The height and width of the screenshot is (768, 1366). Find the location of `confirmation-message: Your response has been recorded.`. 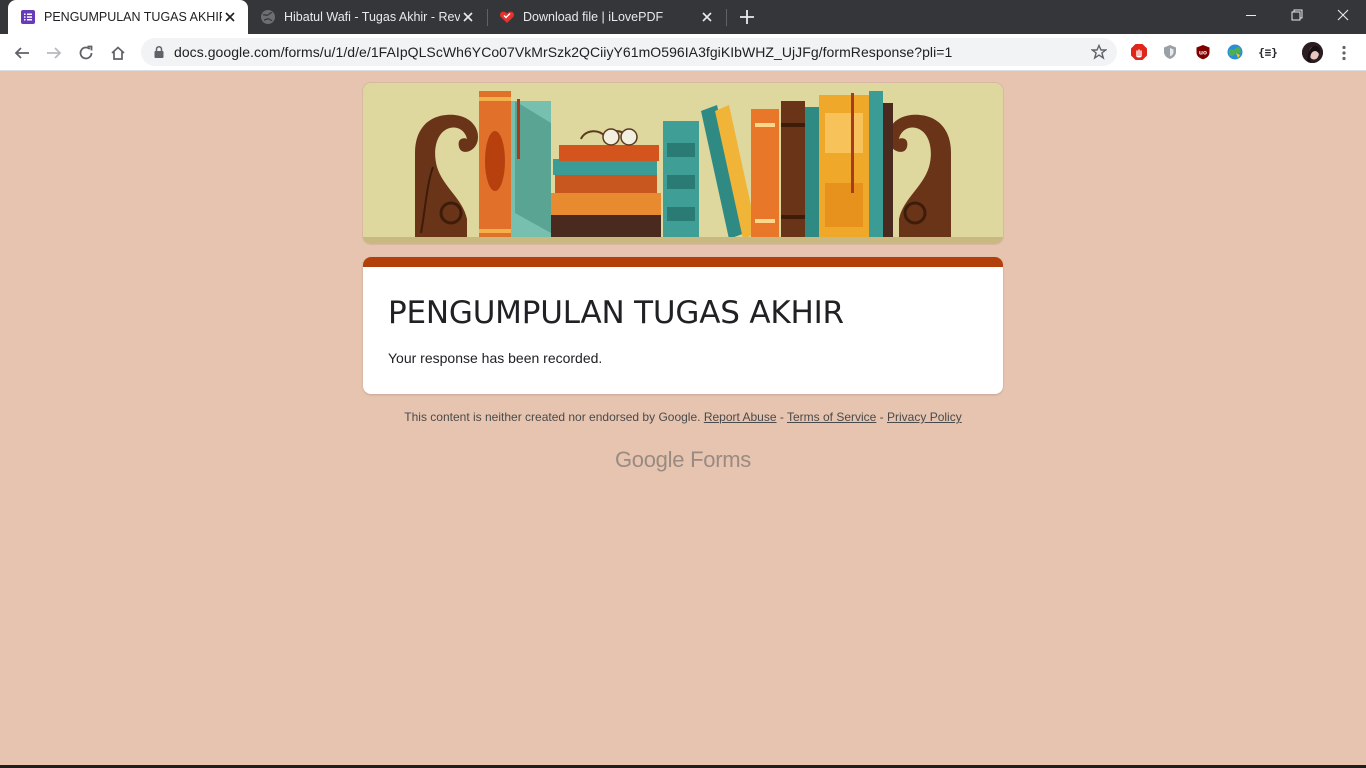

confirmation-message: Your response has been recorded. is located at coordinates (495, 358).